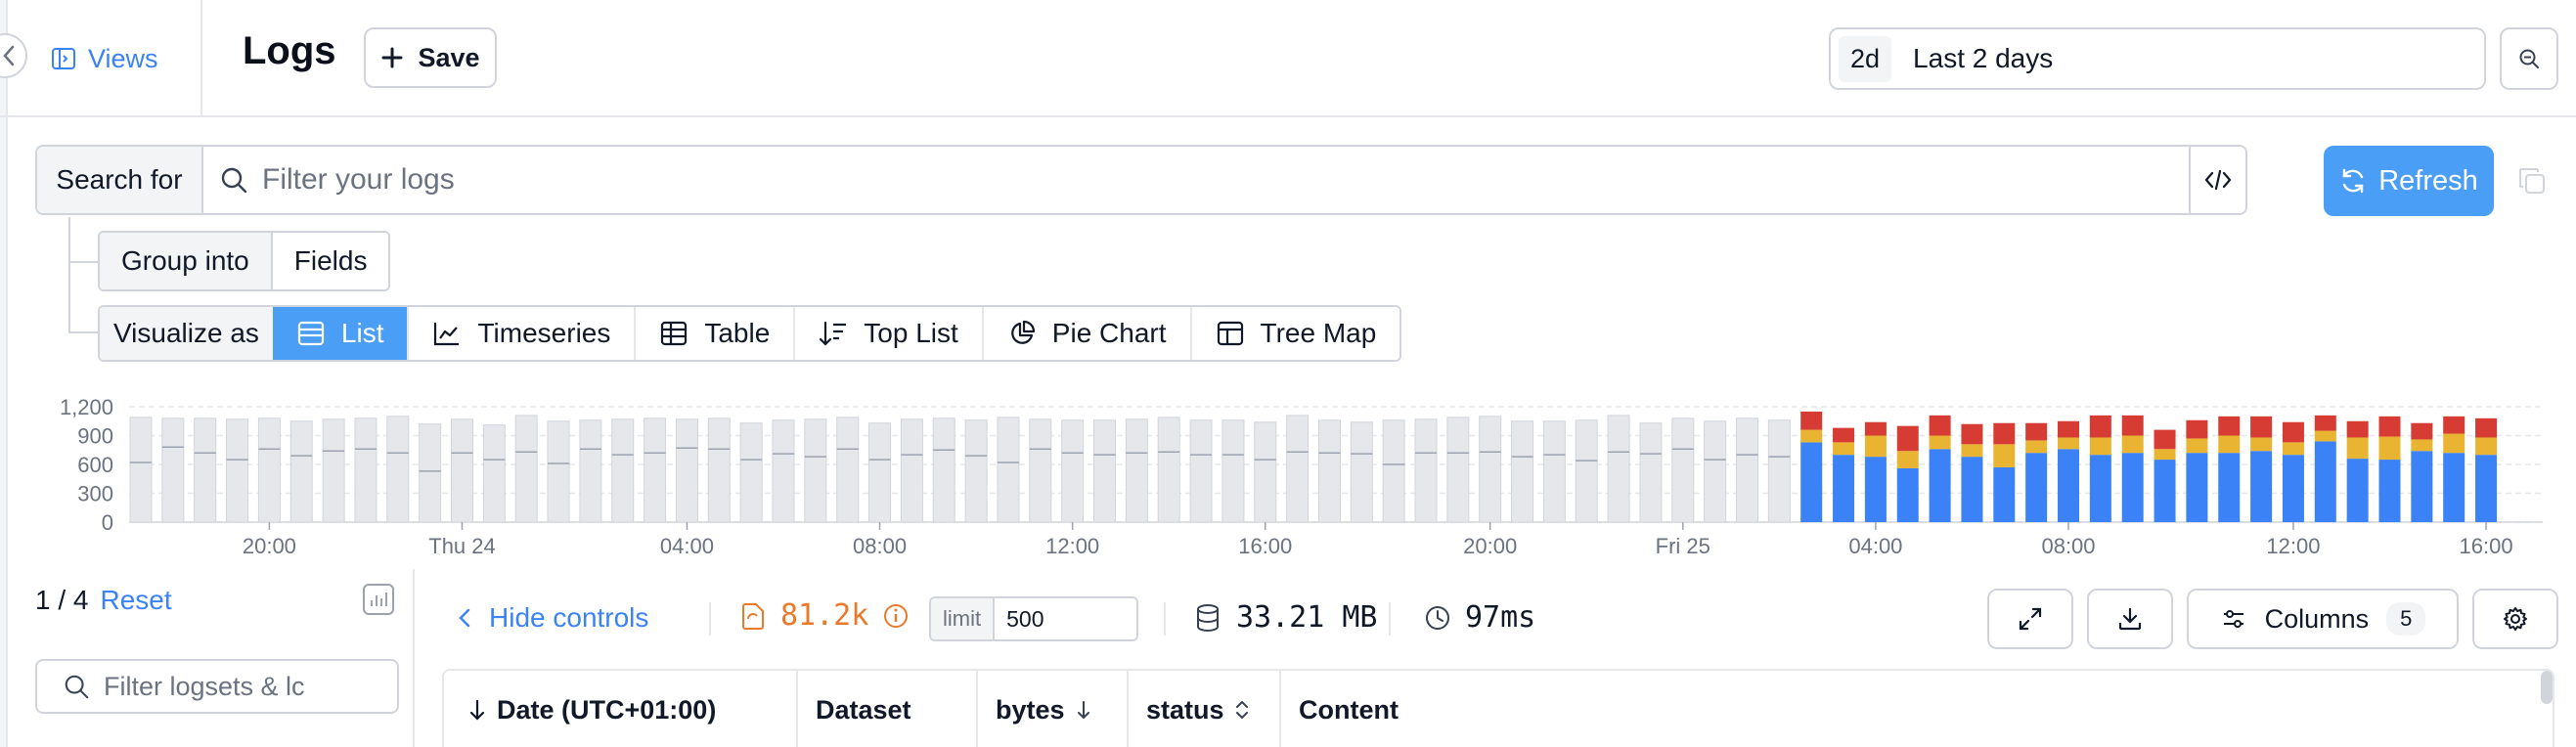 This screenshot has width=2576, height=747. I want to click on line-chart-icon, so click(447, 334).